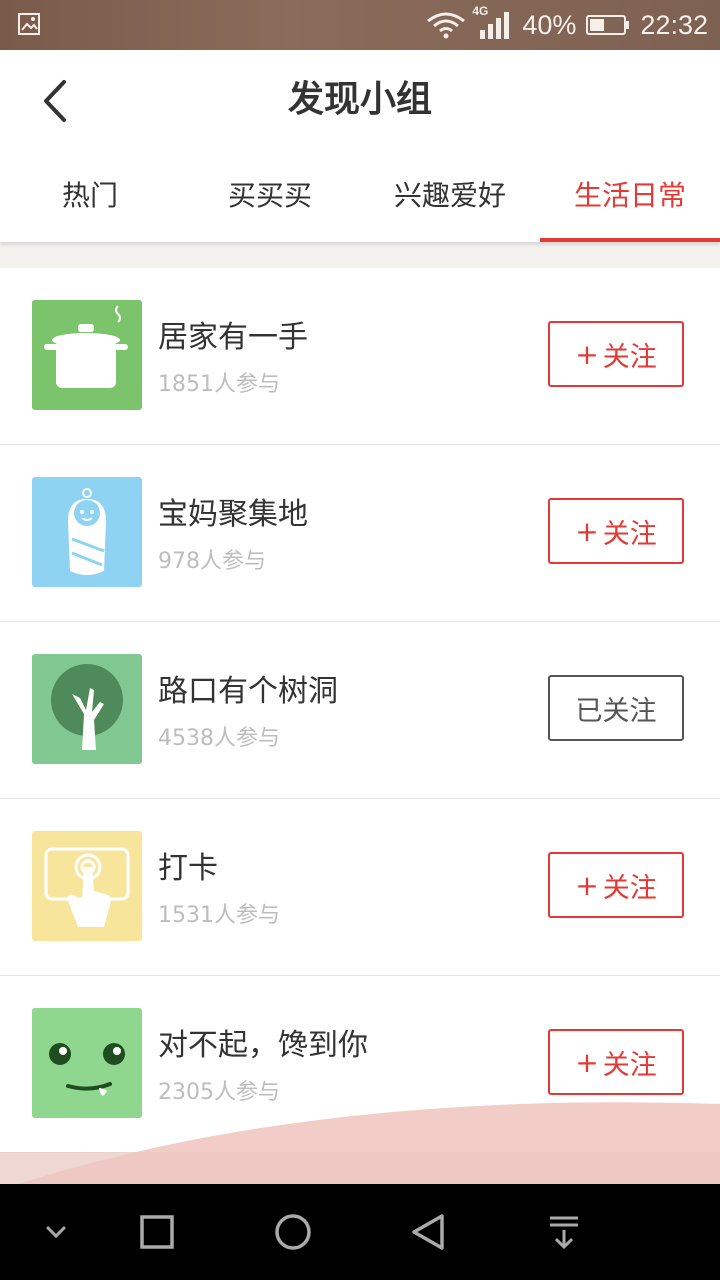 The image size is (720, 1280). I want to click on tab-shopping: 买买买, so click(270, 196).